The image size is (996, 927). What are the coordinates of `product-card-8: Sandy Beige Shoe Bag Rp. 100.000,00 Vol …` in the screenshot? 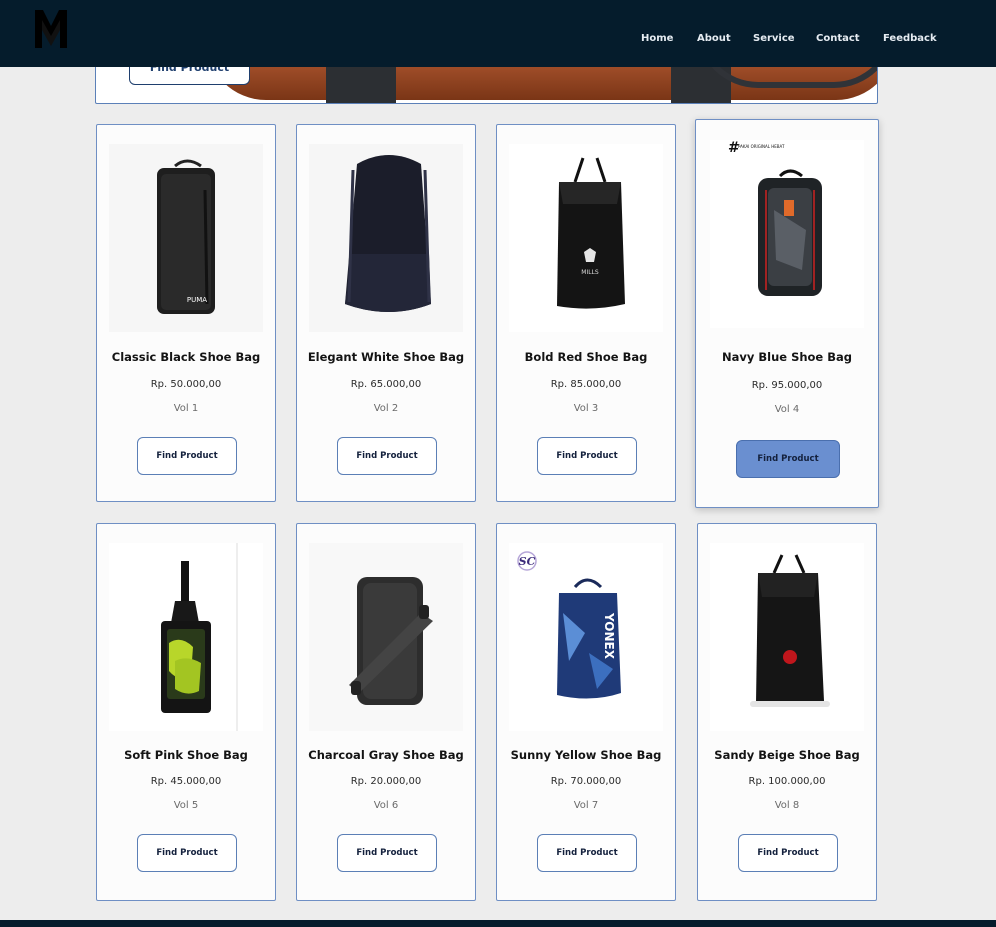 It's located at (787, 712).